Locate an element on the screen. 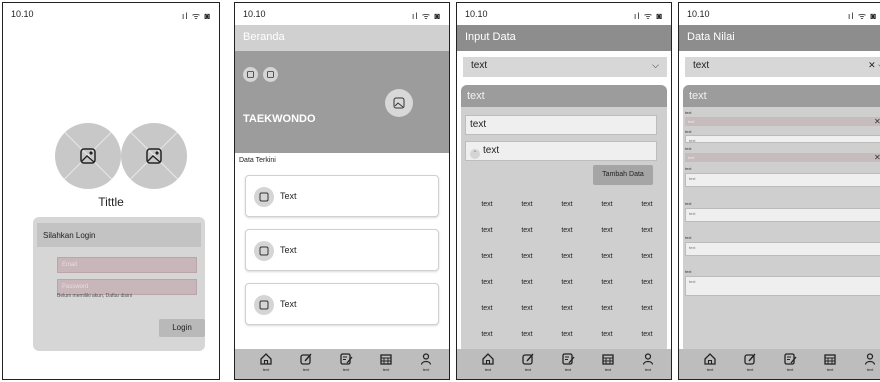  category-dropdown: text ✕ ⌵ is located at coordinates (782, 67).